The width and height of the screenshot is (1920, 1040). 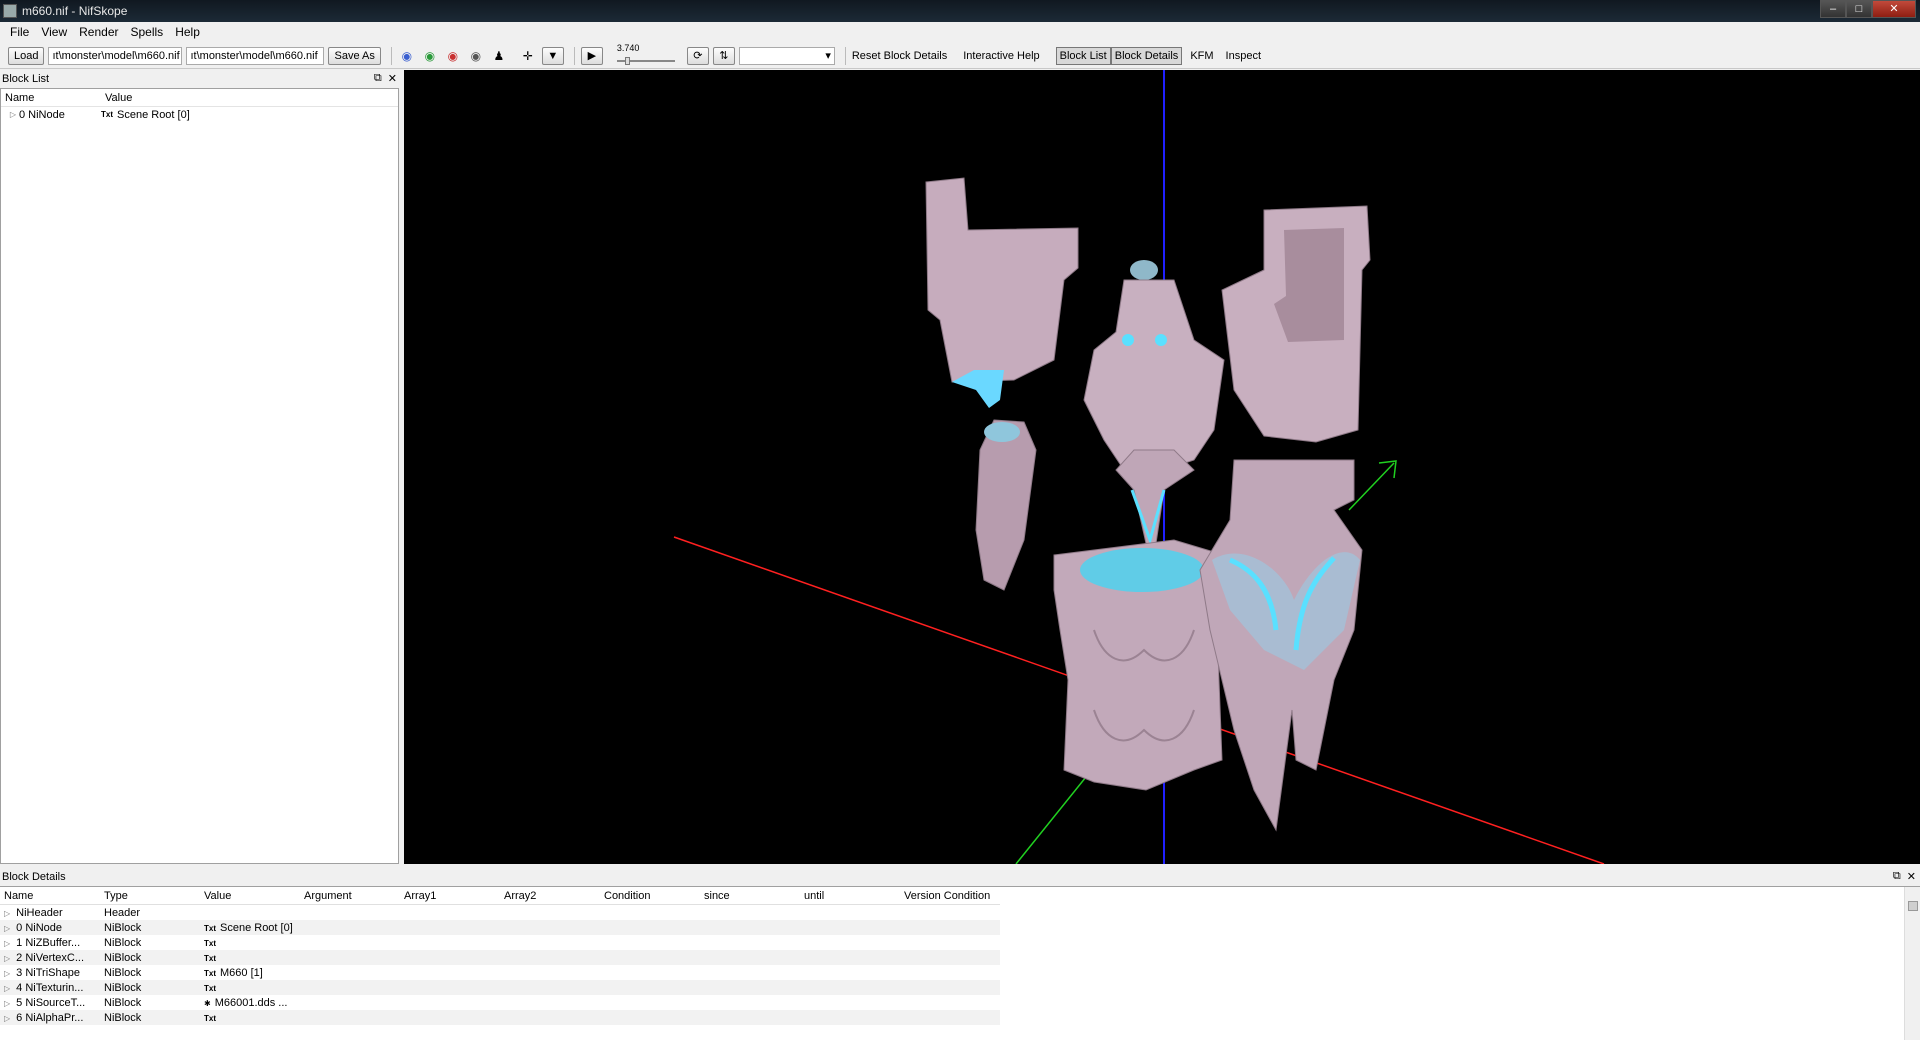 What do you see at coordinates (650, 896) in the screenshot?
I see `column-header-condition: Condition` at bounding box center [650, 896].